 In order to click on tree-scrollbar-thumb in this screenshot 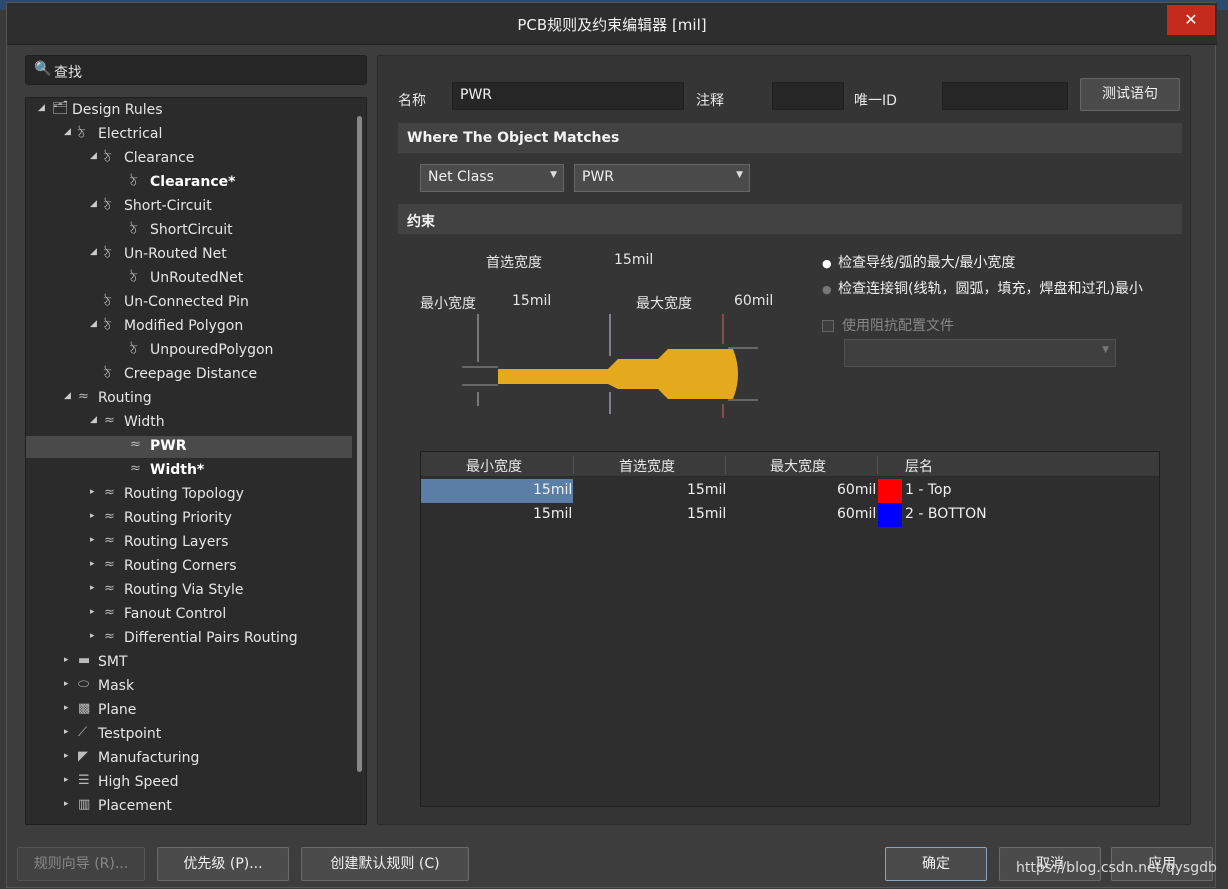, I will do `click(359, 444)`.